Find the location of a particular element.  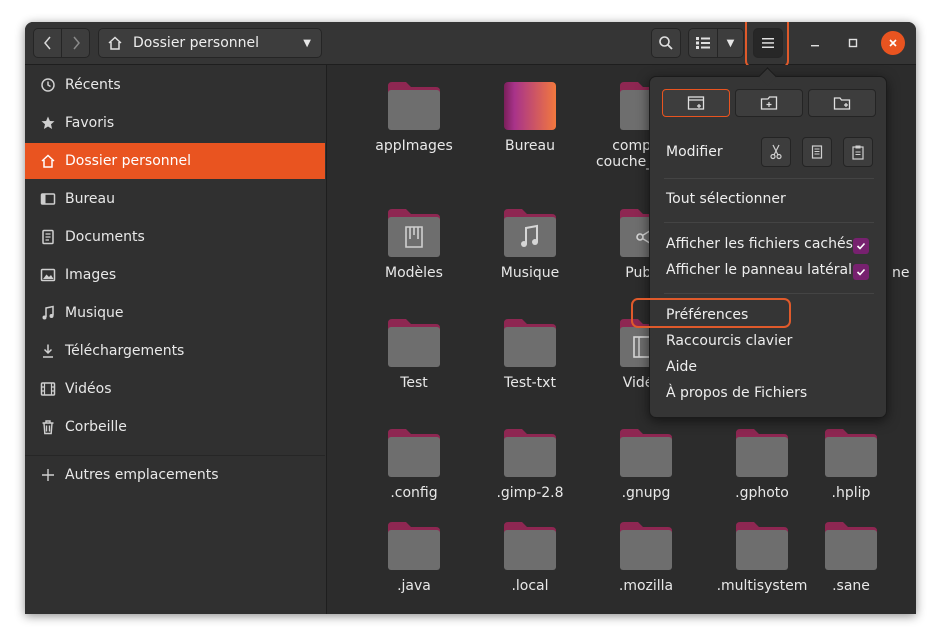

folder-label: Bureau is located at coordinates (530, 146).